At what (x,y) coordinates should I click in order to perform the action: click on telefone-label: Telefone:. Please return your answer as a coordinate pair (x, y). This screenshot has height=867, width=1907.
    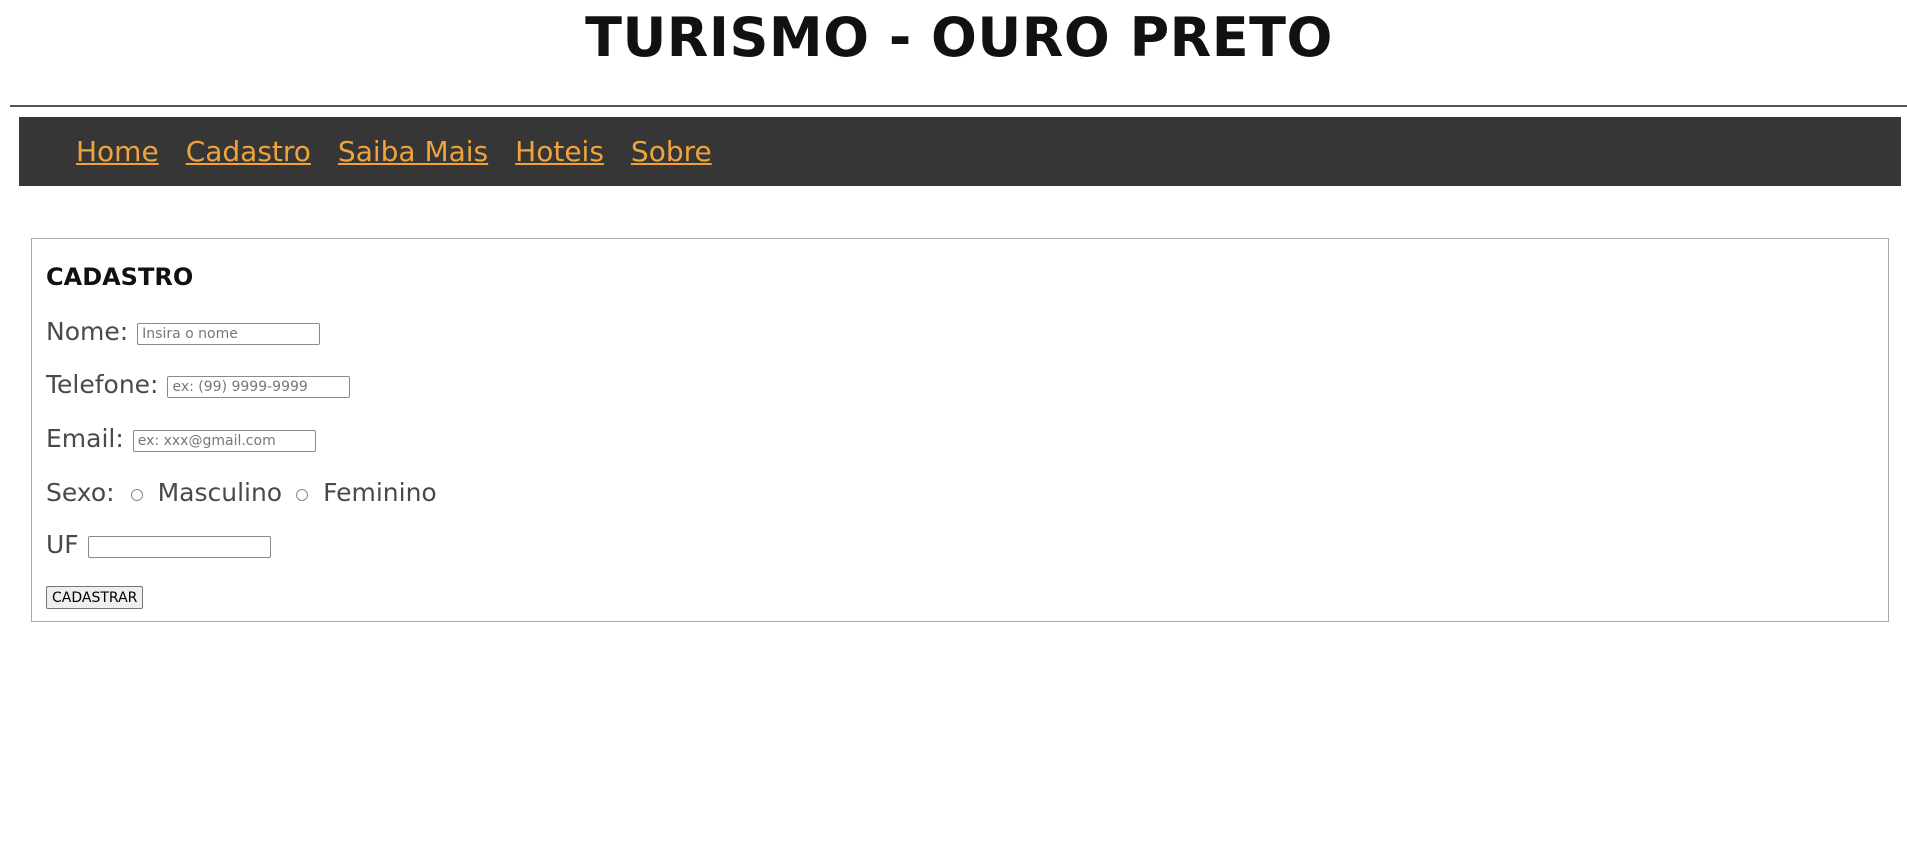
    Looking at the image, I should click on (102, 384).